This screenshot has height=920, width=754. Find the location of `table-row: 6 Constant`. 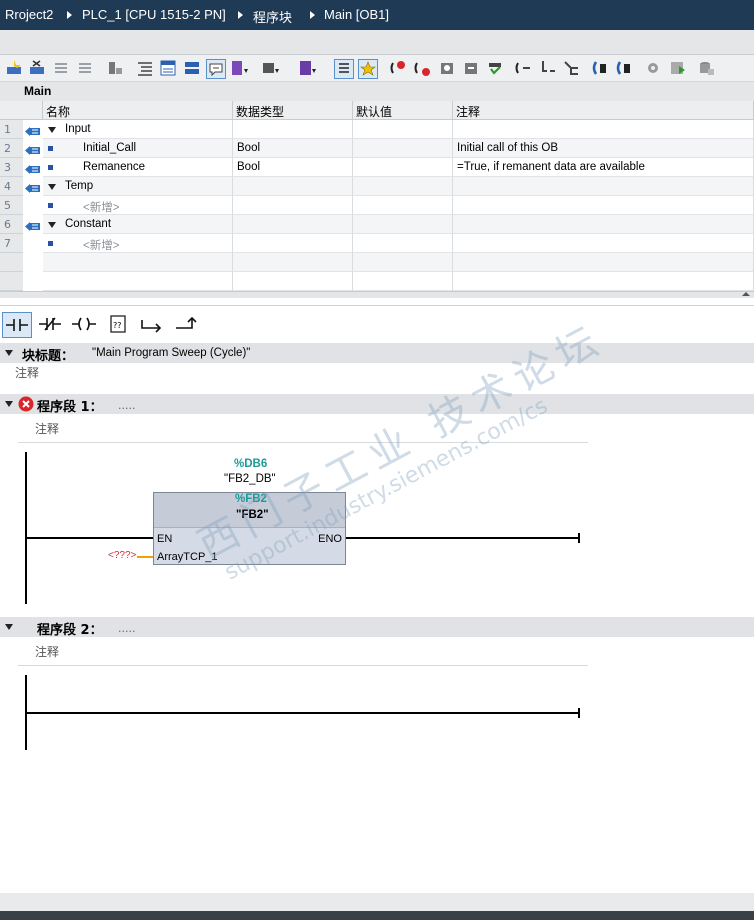

table-row: 6 Constant is located at coordinates (377, 224).